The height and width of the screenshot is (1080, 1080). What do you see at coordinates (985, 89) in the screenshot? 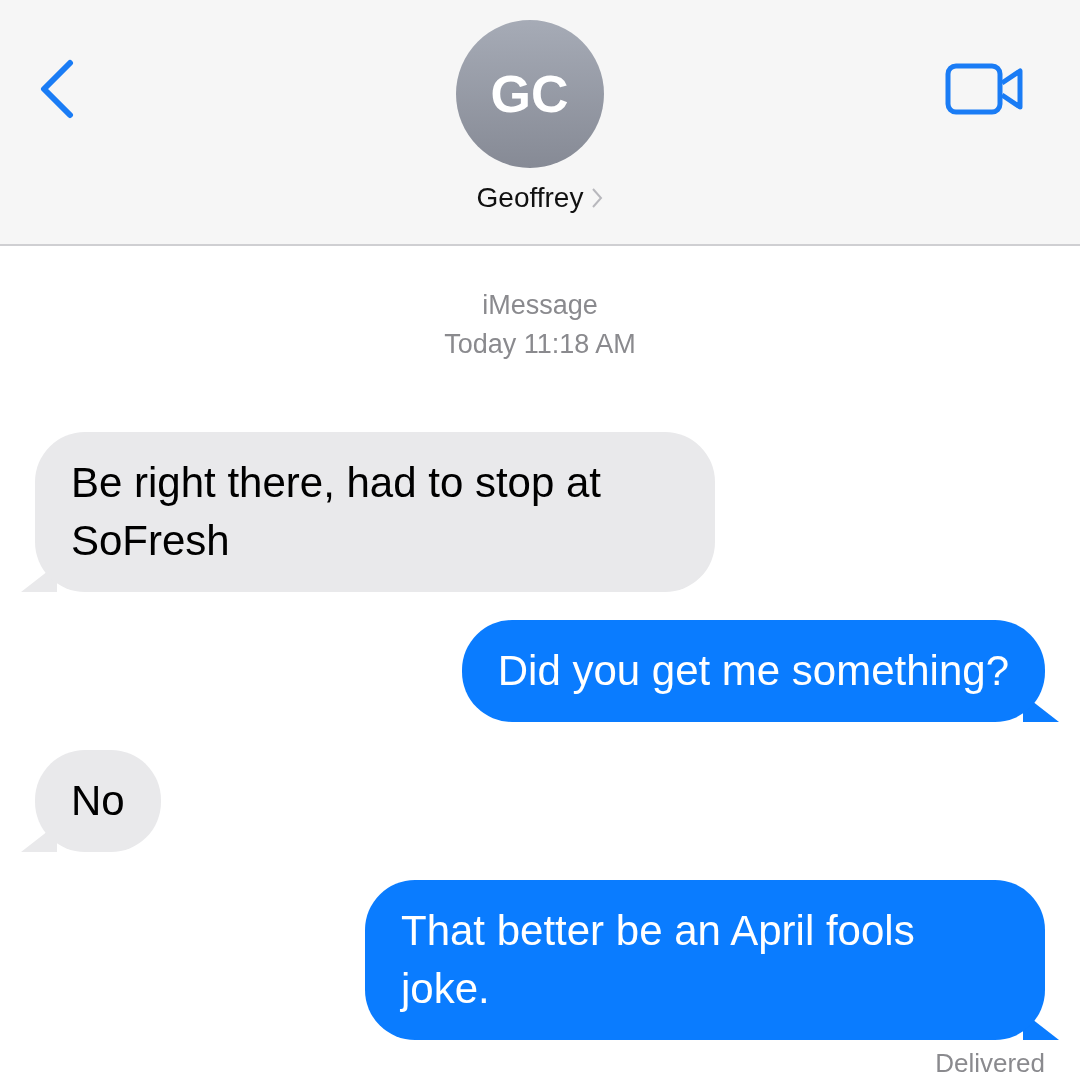
I see `video-call-icon` at bounding box center [985, 89].